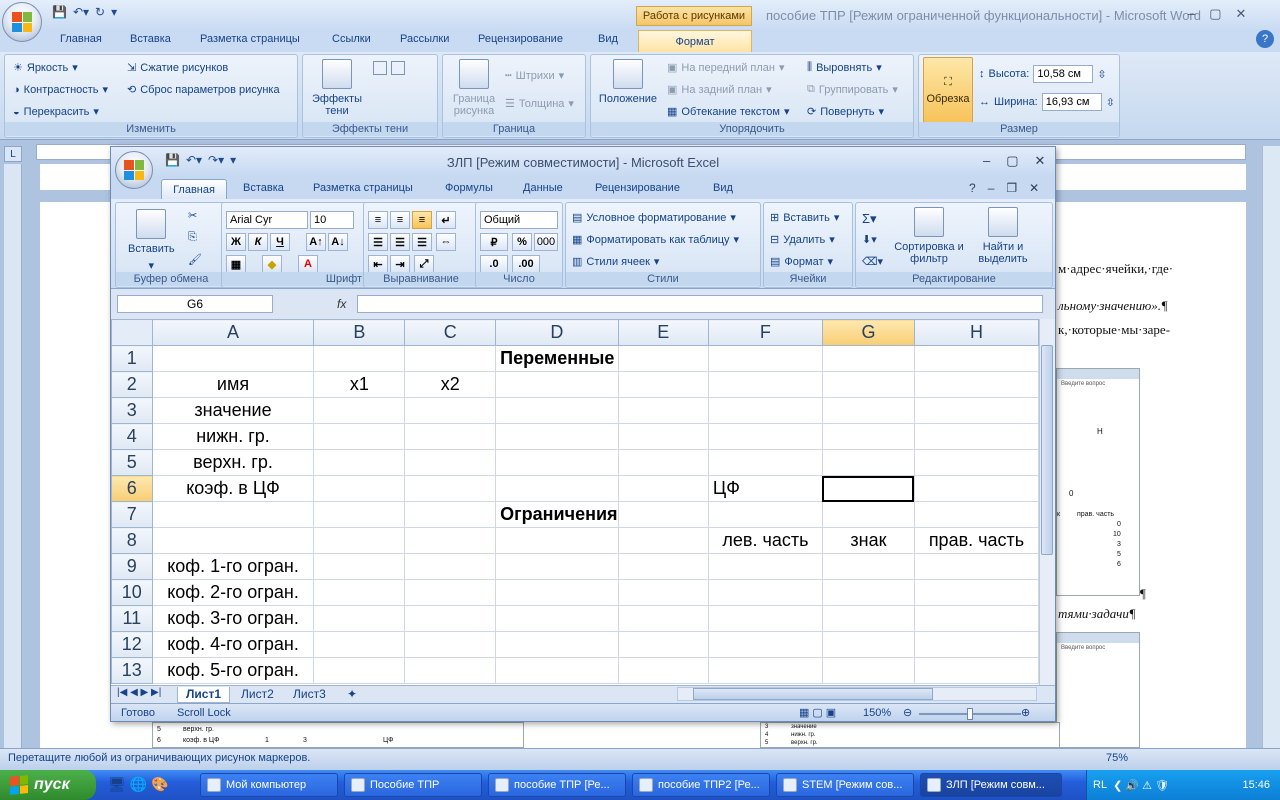 Image resolution: width=1280 pixels, height=800 pixels. What do you see at coordinates (929, 236) in the screenshot?
I see `sort-filter-button: Сортировка и фильтр` at bounding box center [929, 236].